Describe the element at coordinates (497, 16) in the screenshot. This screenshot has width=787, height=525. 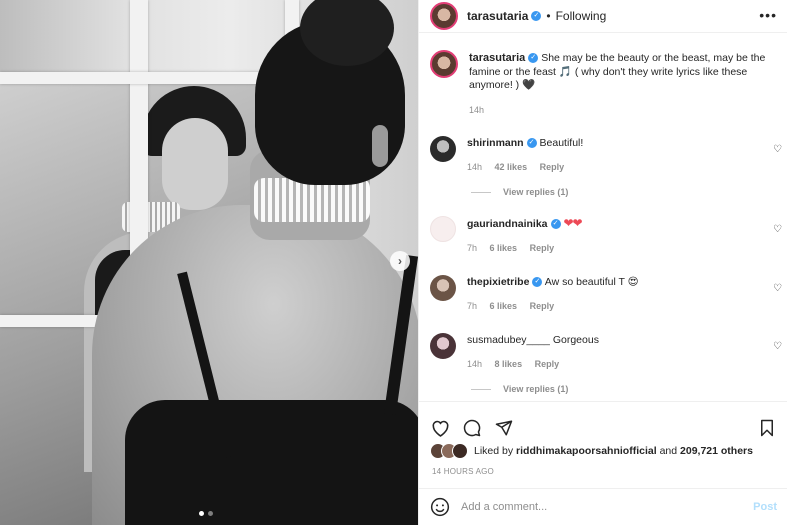
I see `author-username: tarasutaria` at that location.